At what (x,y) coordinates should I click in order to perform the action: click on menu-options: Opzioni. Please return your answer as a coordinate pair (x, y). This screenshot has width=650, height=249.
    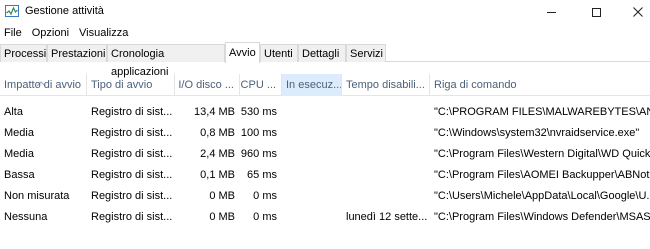
    Looking at the image, I should click on (50, 33).